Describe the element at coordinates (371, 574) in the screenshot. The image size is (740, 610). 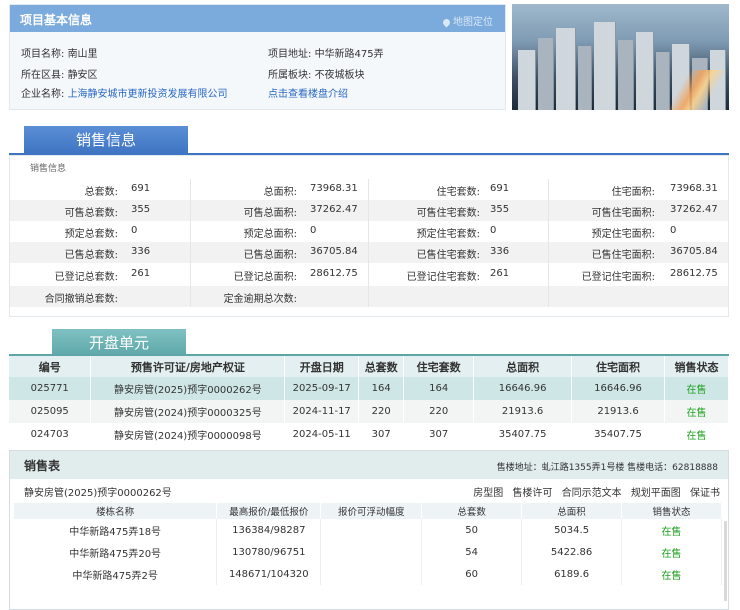
I see `building-price-float` at that location.